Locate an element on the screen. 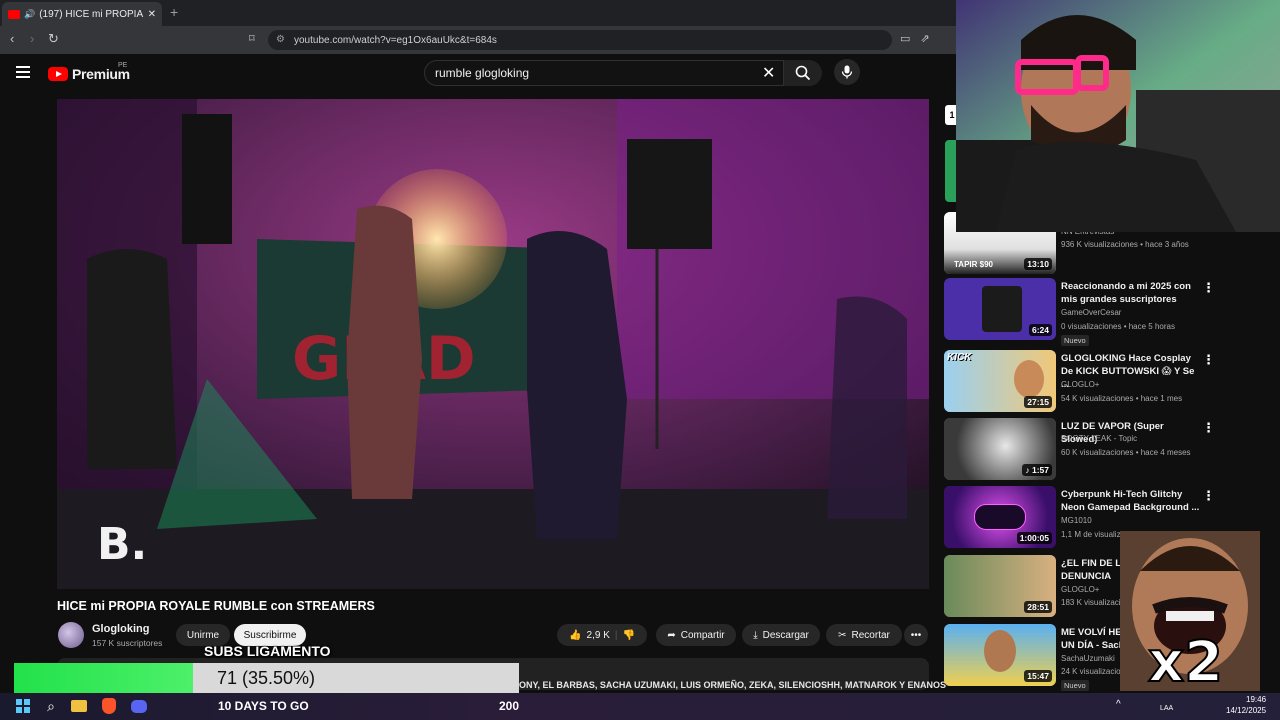  download-icon: ⤓ is located at coordinates (755, 635).